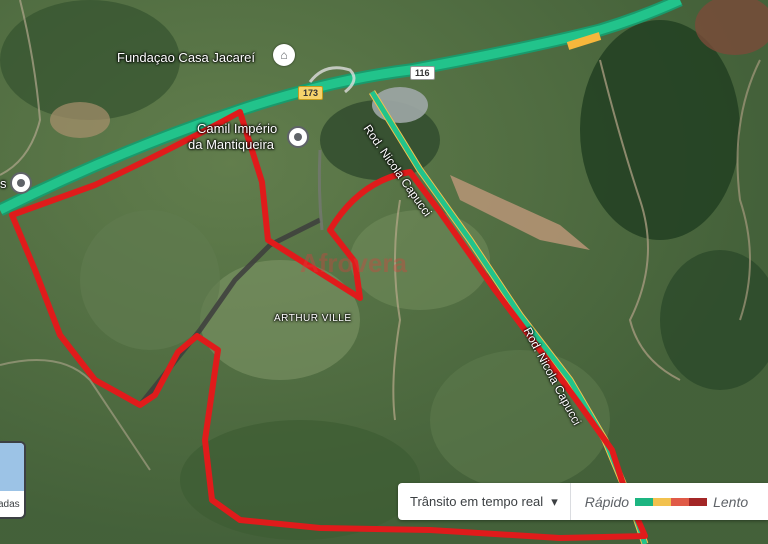 This screenshot has height=544, width=768. Describe the element at coordinates (353, 263) in the screenshot. I see `watermark: Afrovera` at that location.